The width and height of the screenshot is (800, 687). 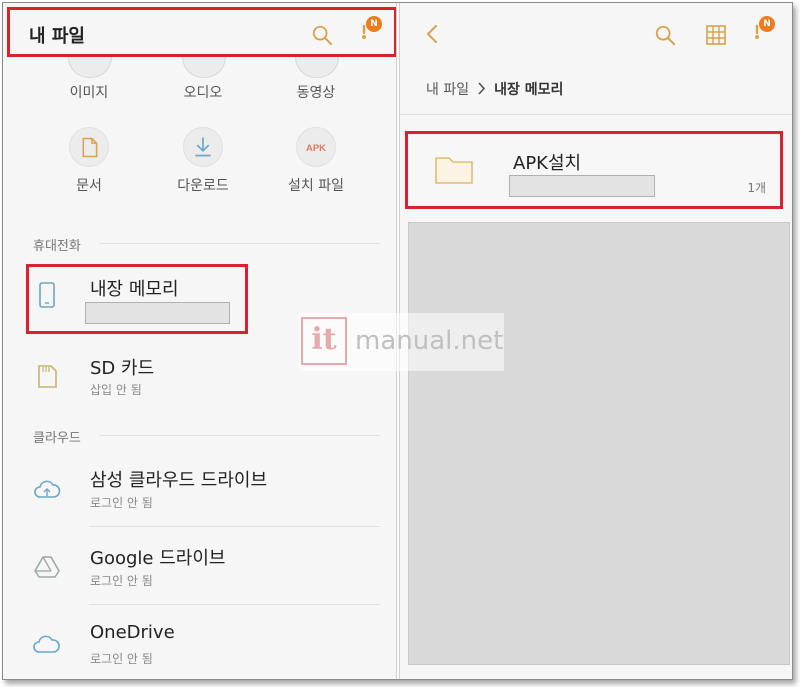 What do you see at coordinates (57, 438) in the screenshot?
I see `section-title-cloud: 클라우드` at bounding box center [57, 438].